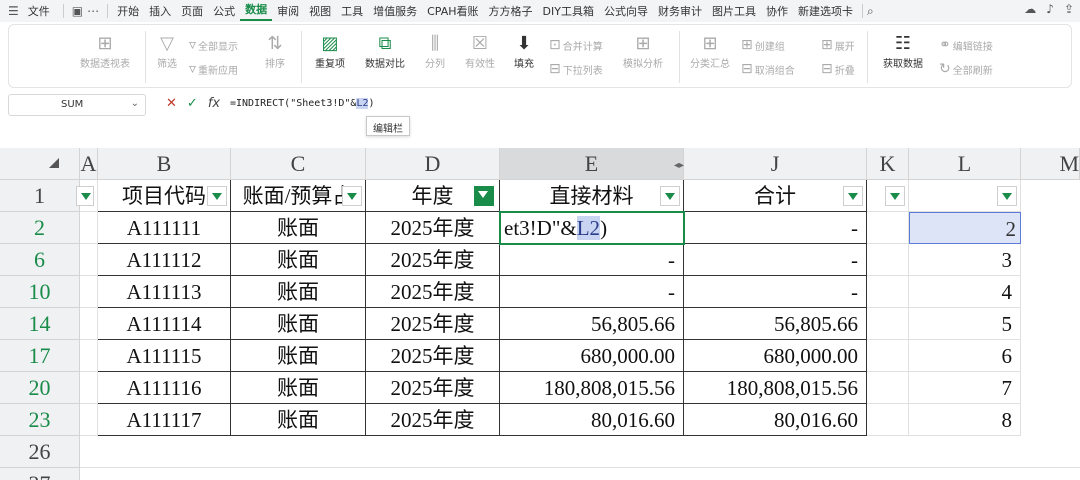 The height and width of the screenshot is (480, 1080). What do you see at coordinates (965, 164) in the screenshot?
I see `col-header-l: L` at bounding box center [965, 164].